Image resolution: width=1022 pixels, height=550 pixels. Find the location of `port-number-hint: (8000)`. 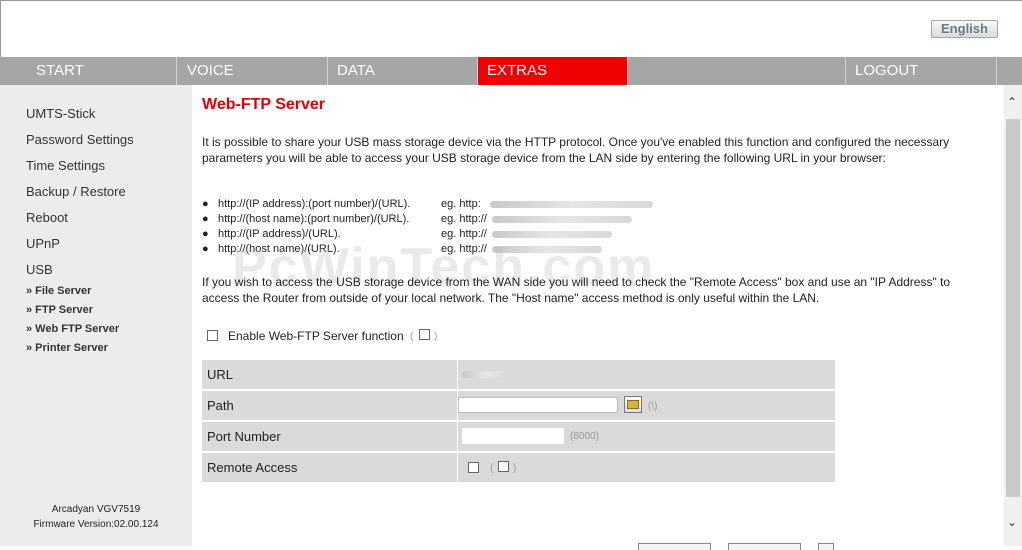

port-number-hint: (8000) is located at coordinates (584, 436).